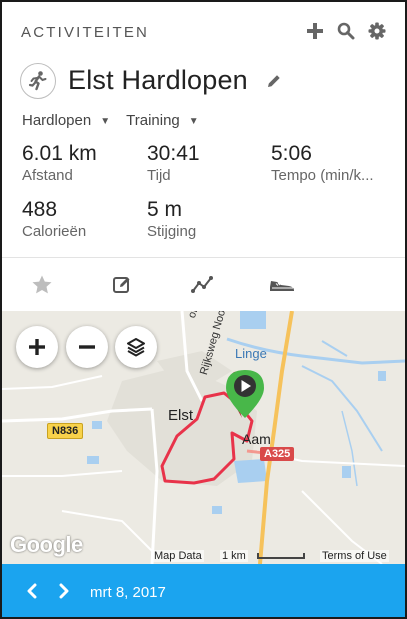 This screenshot has height=619, width=407. I want to click on stat-value: 6.01 km, so click(59, 153).